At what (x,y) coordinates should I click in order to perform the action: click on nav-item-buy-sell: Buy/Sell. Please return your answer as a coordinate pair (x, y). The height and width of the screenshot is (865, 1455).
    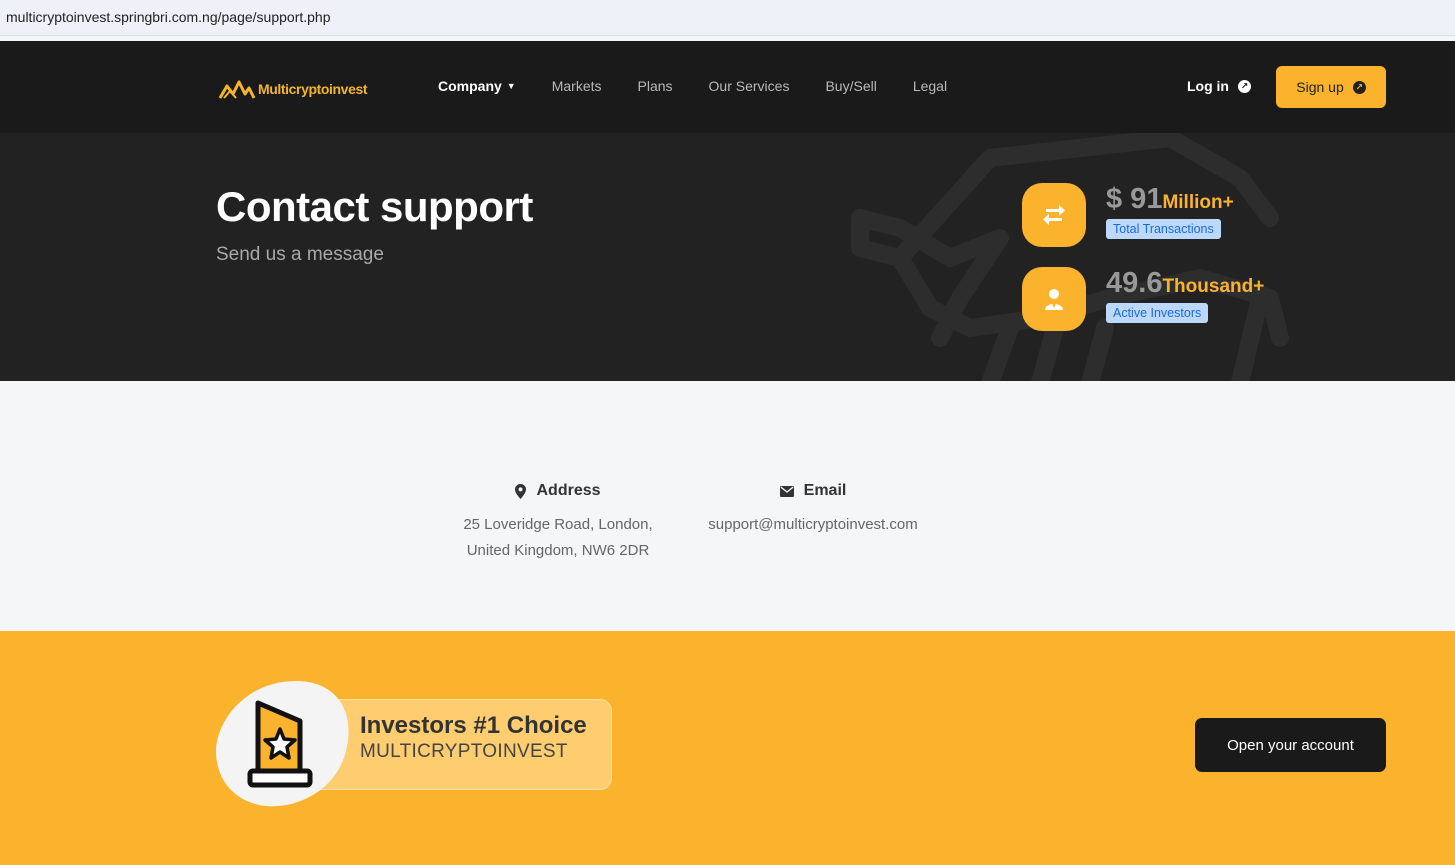
    Looking at the image, I should click on (850, 86).